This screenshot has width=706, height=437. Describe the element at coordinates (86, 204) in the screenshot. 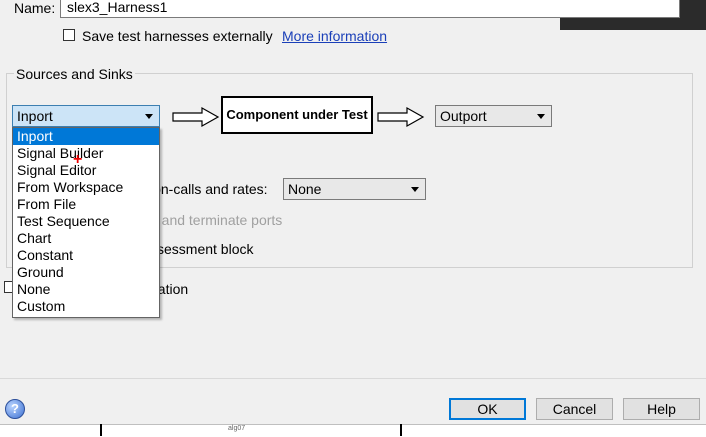

I see `dropdown-option: From File` at that location.